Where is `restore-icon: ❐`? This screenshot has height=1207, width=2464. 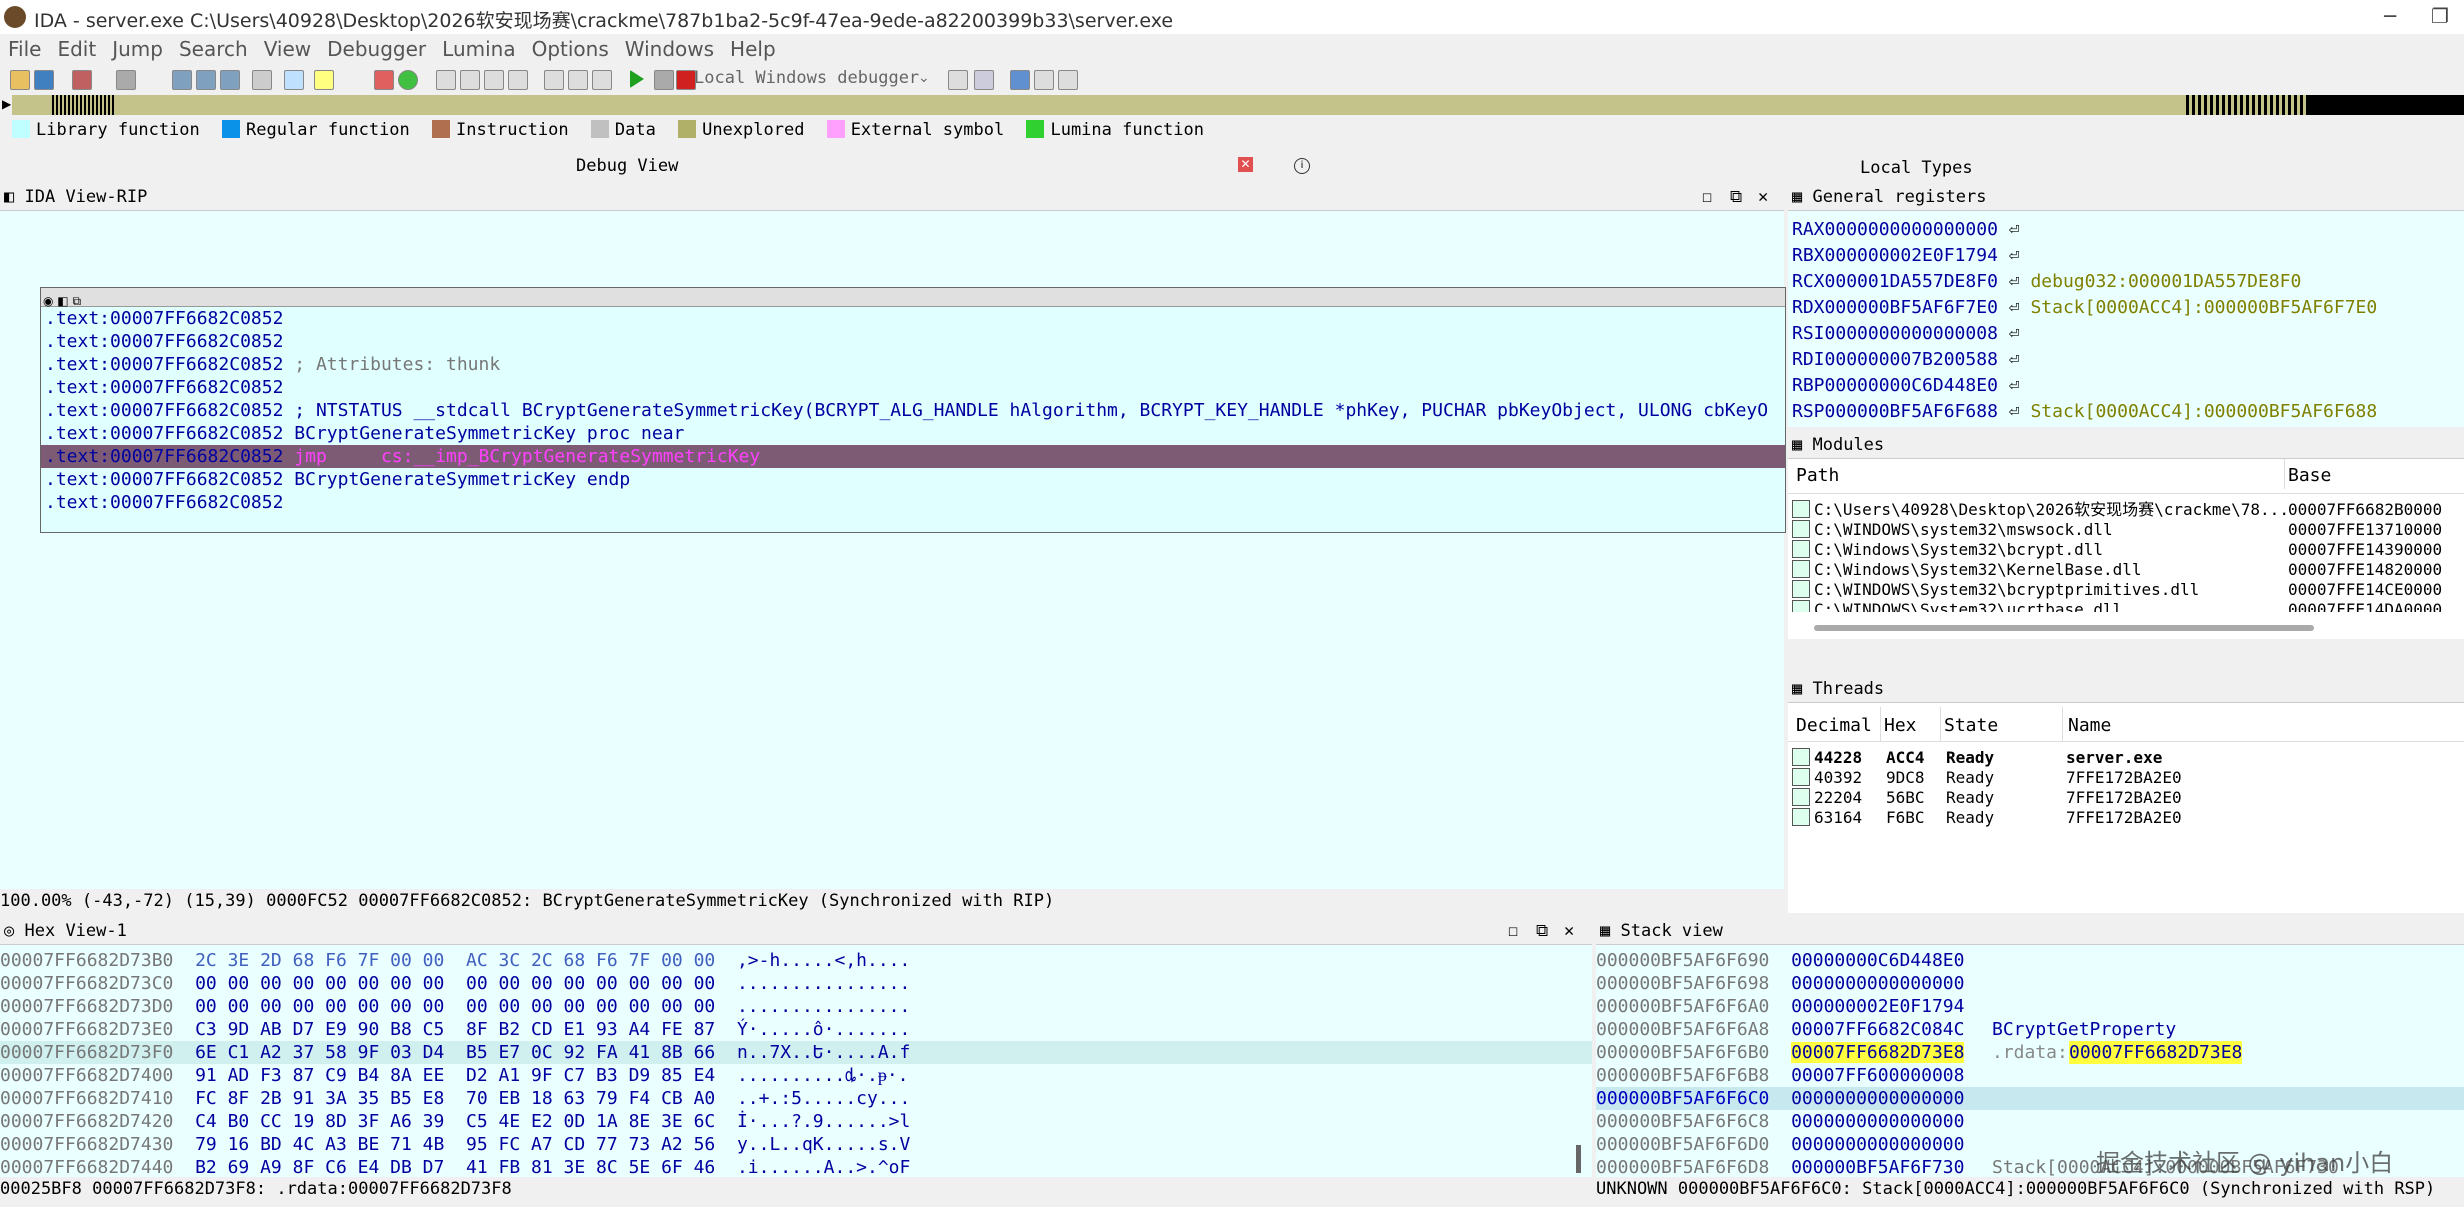
restore-icon: ❐ is located at coordinates (2440, 16).